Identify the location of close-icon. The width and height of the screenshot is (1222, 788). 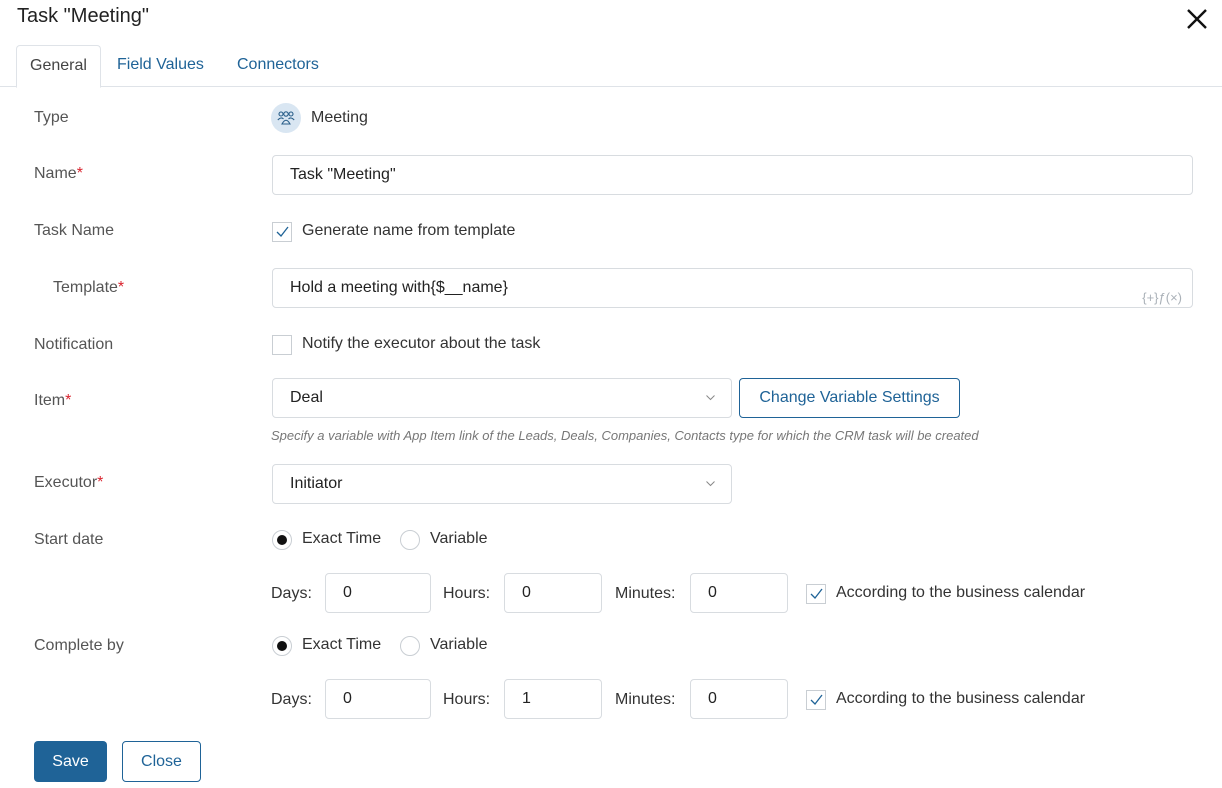
(1197, 19).